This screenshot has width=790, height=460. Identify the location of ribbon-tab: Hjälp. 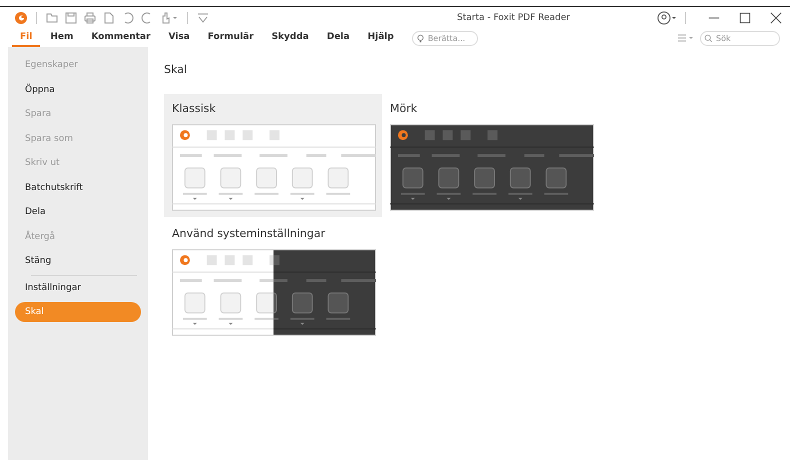
(381, 38).